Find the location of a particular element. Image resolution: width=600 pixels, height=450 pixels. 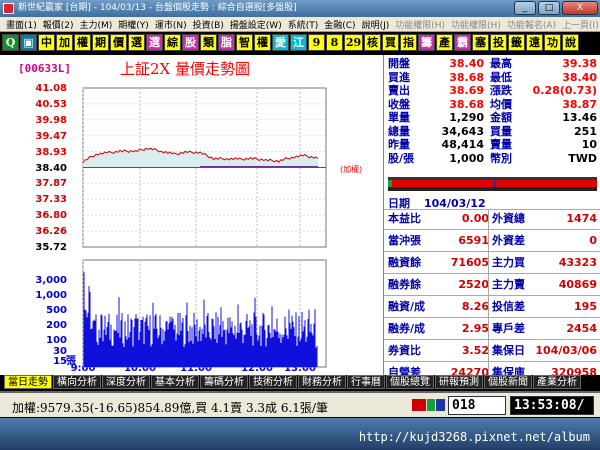

quote-row: 總量 34,643 買量 251 is located at coordinates (492, 131).